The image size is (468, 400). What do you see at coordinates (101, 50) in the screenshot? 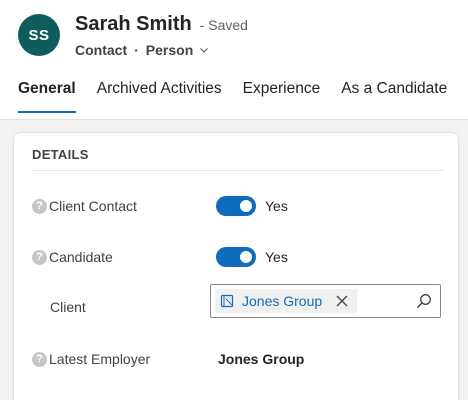
I see `entity-name: Contact` at bounding box center [101, 50].